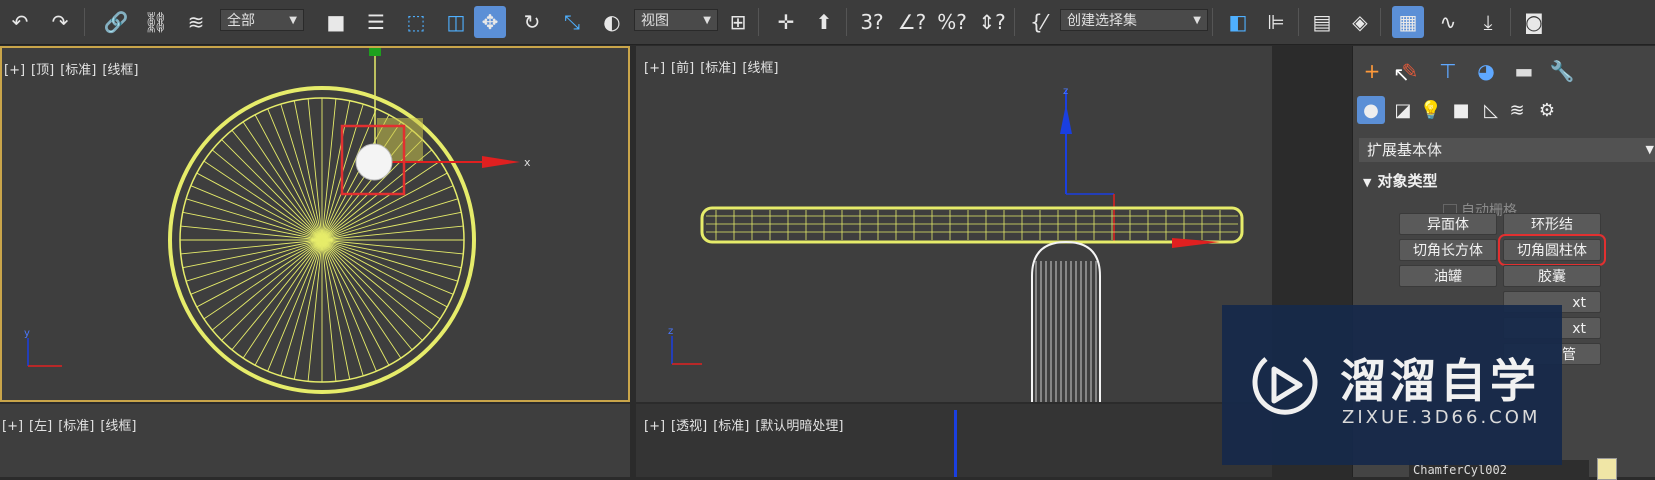  I want to click on watermark-logo-icon, so click(1285, 386).